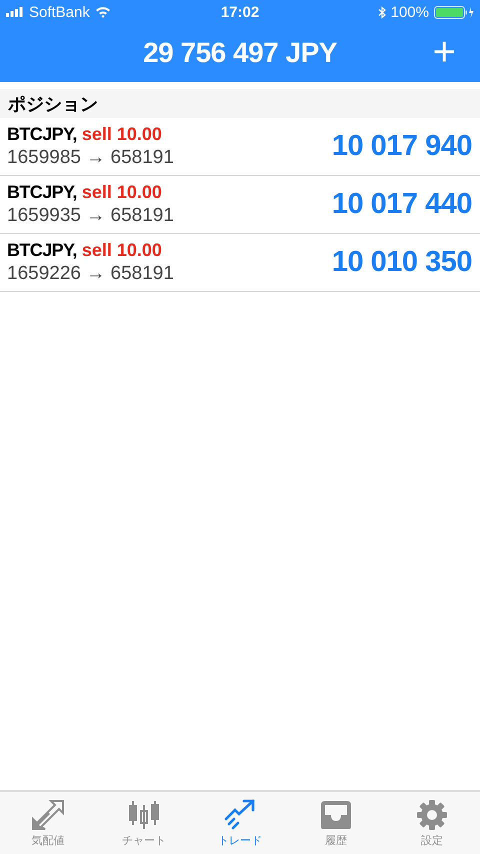  Describe the element at coordinates (409, 12) in the screenshot. I see `battery-percent: 100%` at that location.